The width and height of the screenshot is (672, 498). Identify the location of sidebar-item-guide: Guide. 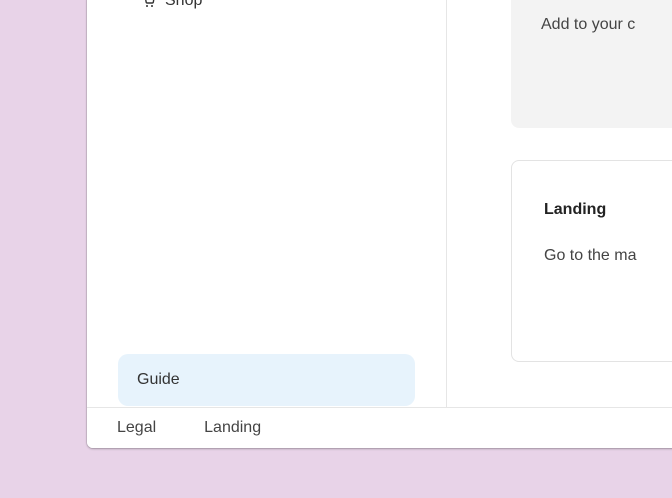
(266, 380).